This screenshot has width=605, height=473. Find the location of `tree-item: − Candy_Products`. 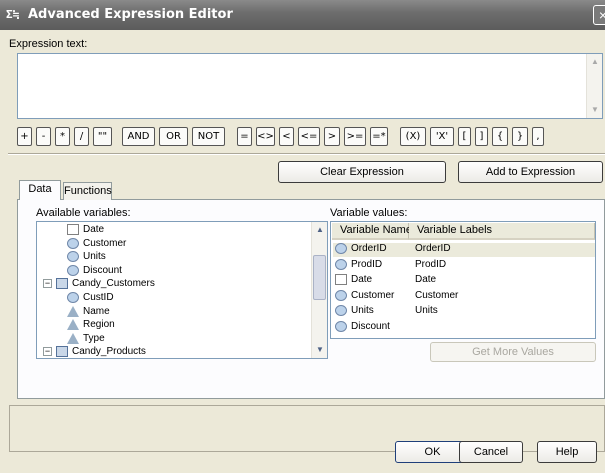

tree-item: − Candy_Products is located at coordinates (94, 352).